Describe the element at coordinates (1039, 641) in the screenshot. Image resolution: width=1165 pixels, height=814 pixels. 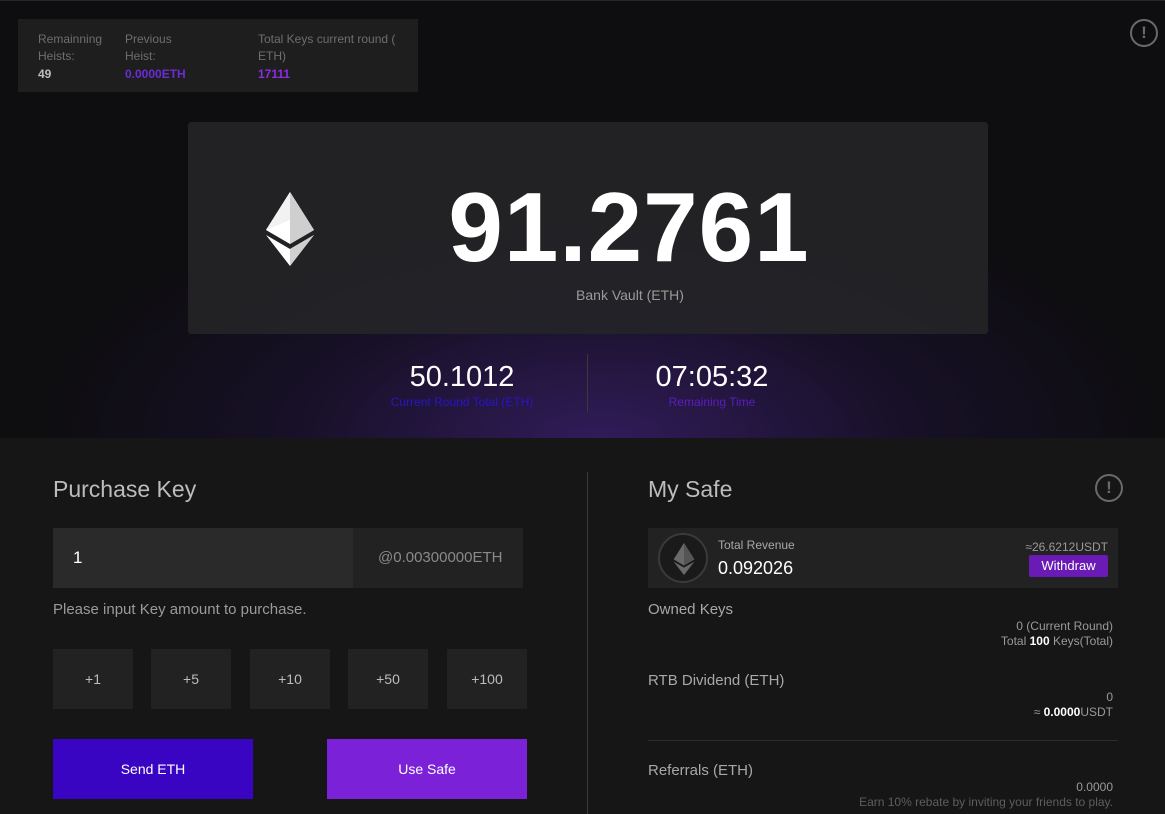
I see `owned-total-number: 100` at that location.